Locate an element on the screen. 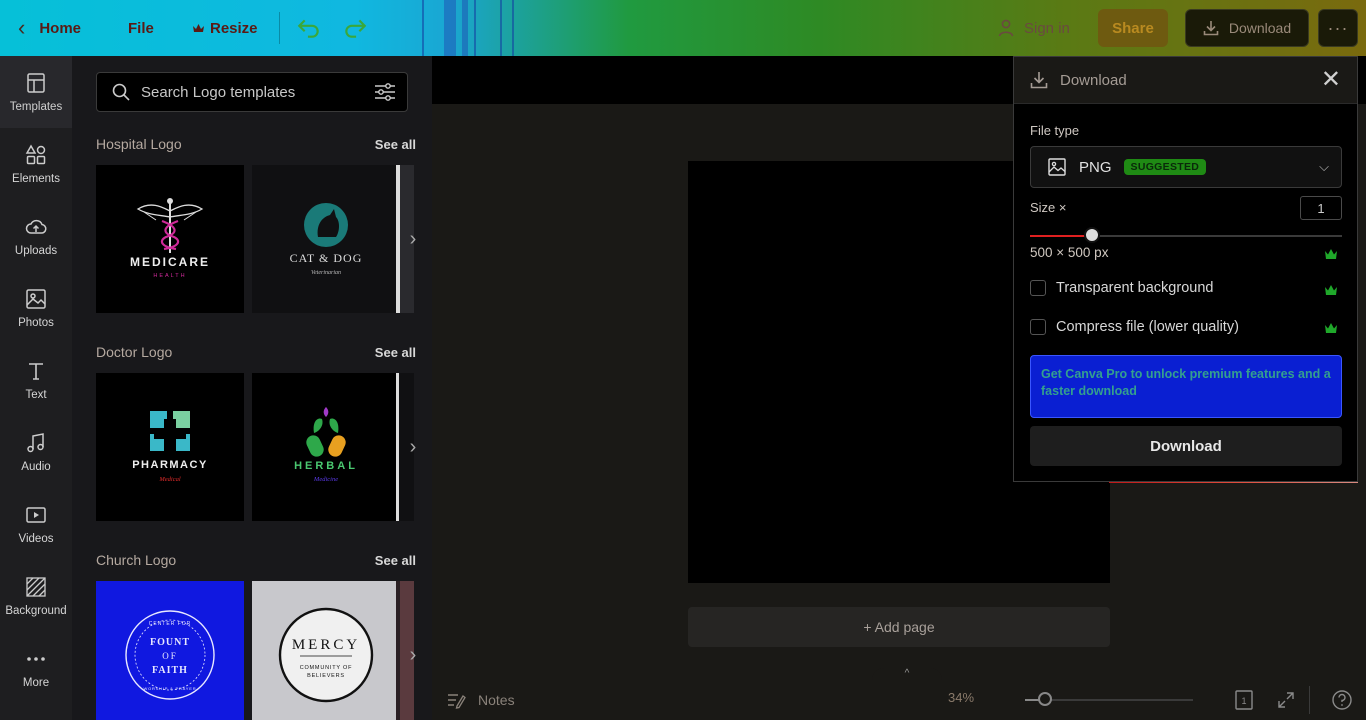  rail-item-uploads: Uploads is located at coordinates (36, 236).